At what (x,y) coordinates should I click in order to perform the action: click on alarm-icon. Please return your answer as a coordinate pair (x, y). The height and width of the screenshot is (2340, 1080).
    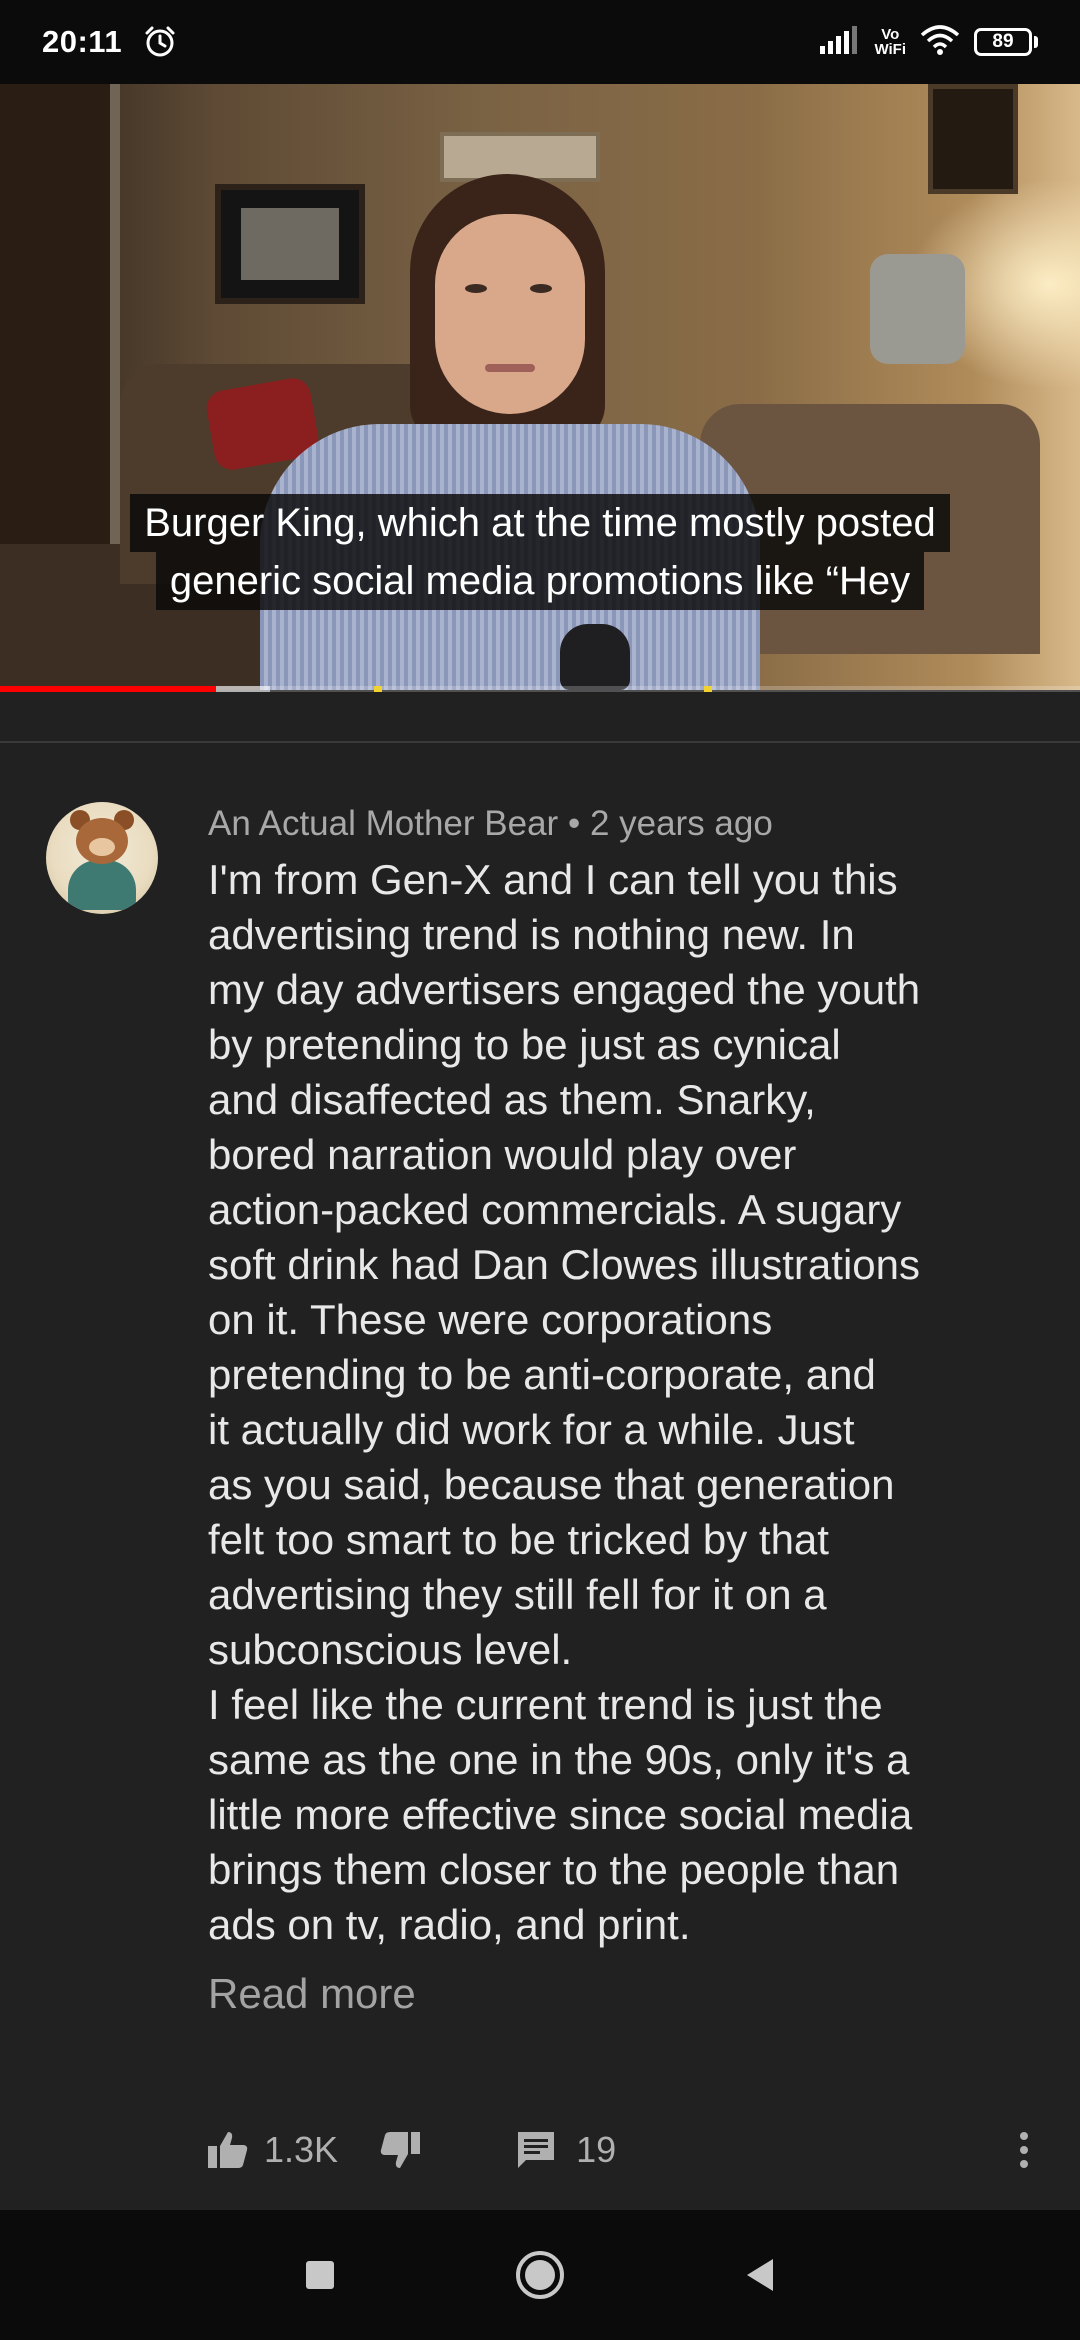
    Looking at the image, I should click on (160, 42).